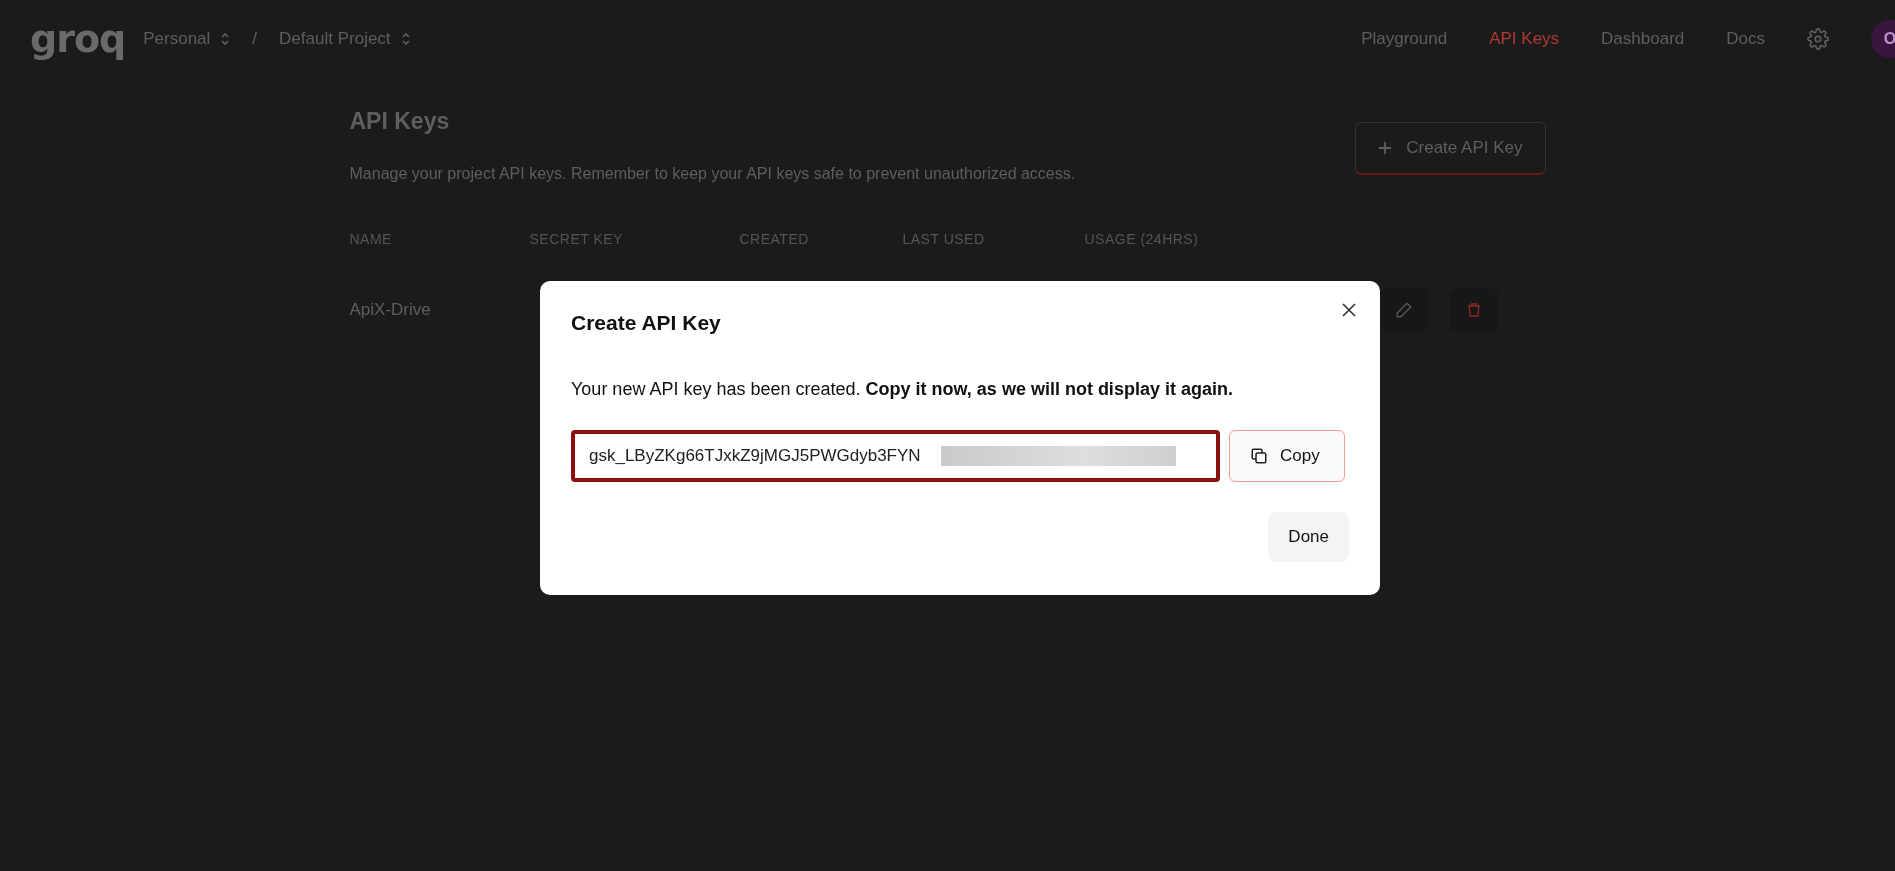 The image size is (1895, 871). What do you see at coordinates (1259, 456) in the screenshot?
I see `copy-icon` at bounding box center [1259, 456].